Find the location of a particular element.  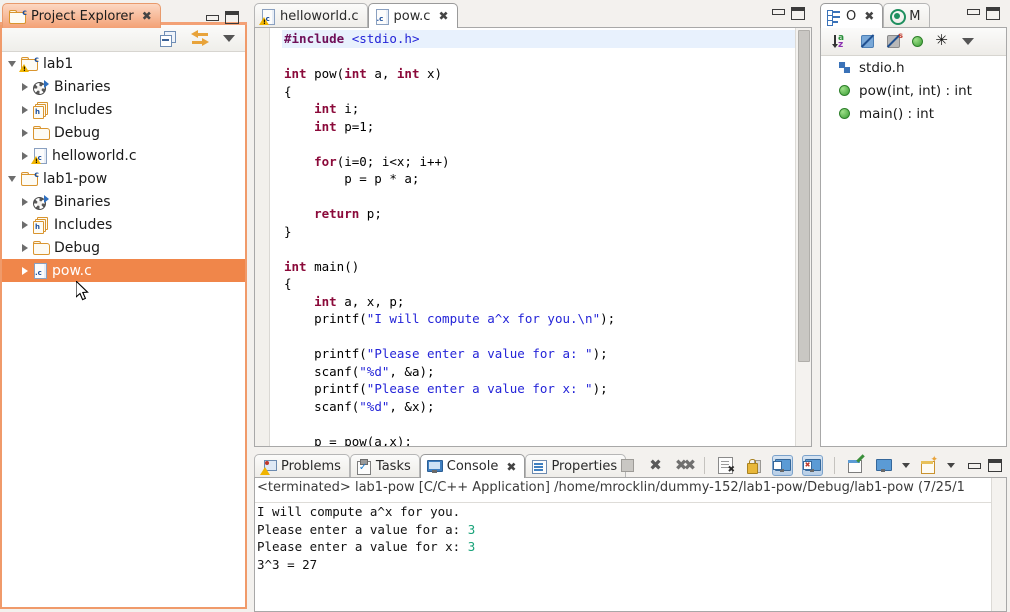

terminate-button is located at coordinates (627, 465).